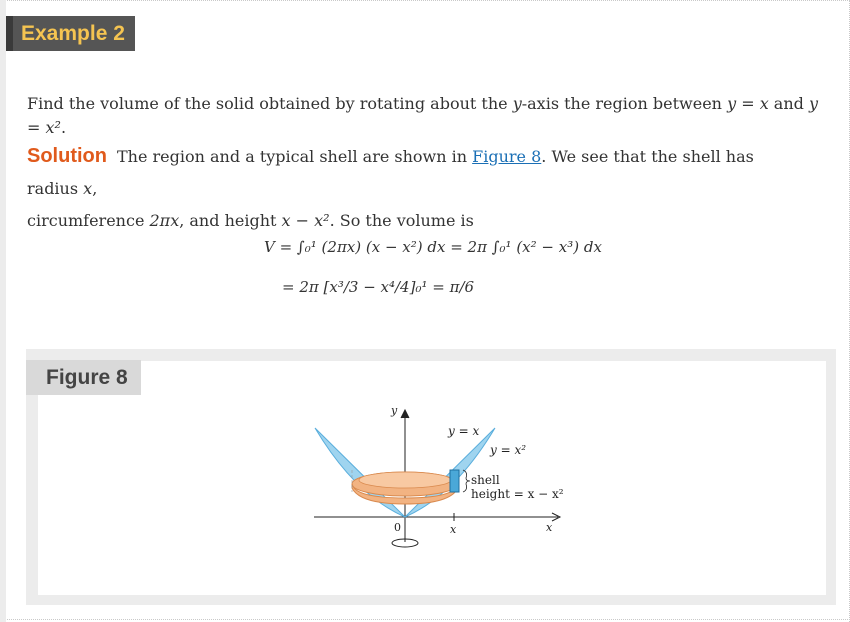 This screenshot has height=622, width=850. Describe the element at coordinates (230, 220) in the screenshot. I see `solution-text: , and height` at that location.